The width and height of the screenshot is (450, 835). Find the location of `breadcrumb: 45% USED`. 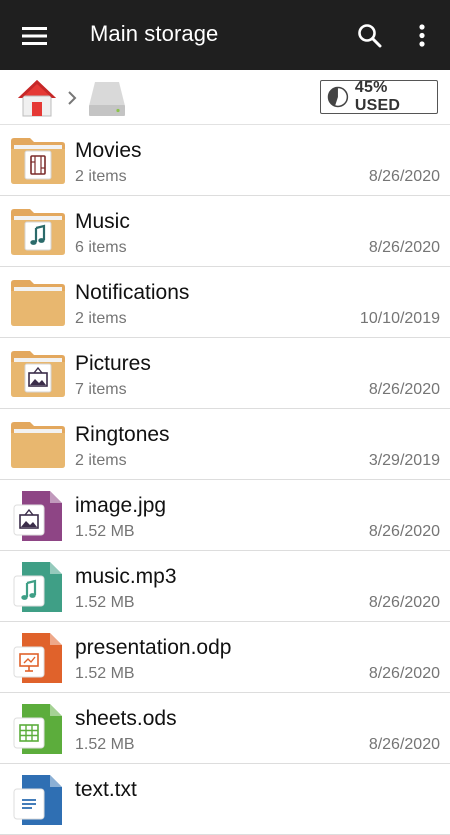

breadcrumb: 45% USED is located at coordinates (225, 97).